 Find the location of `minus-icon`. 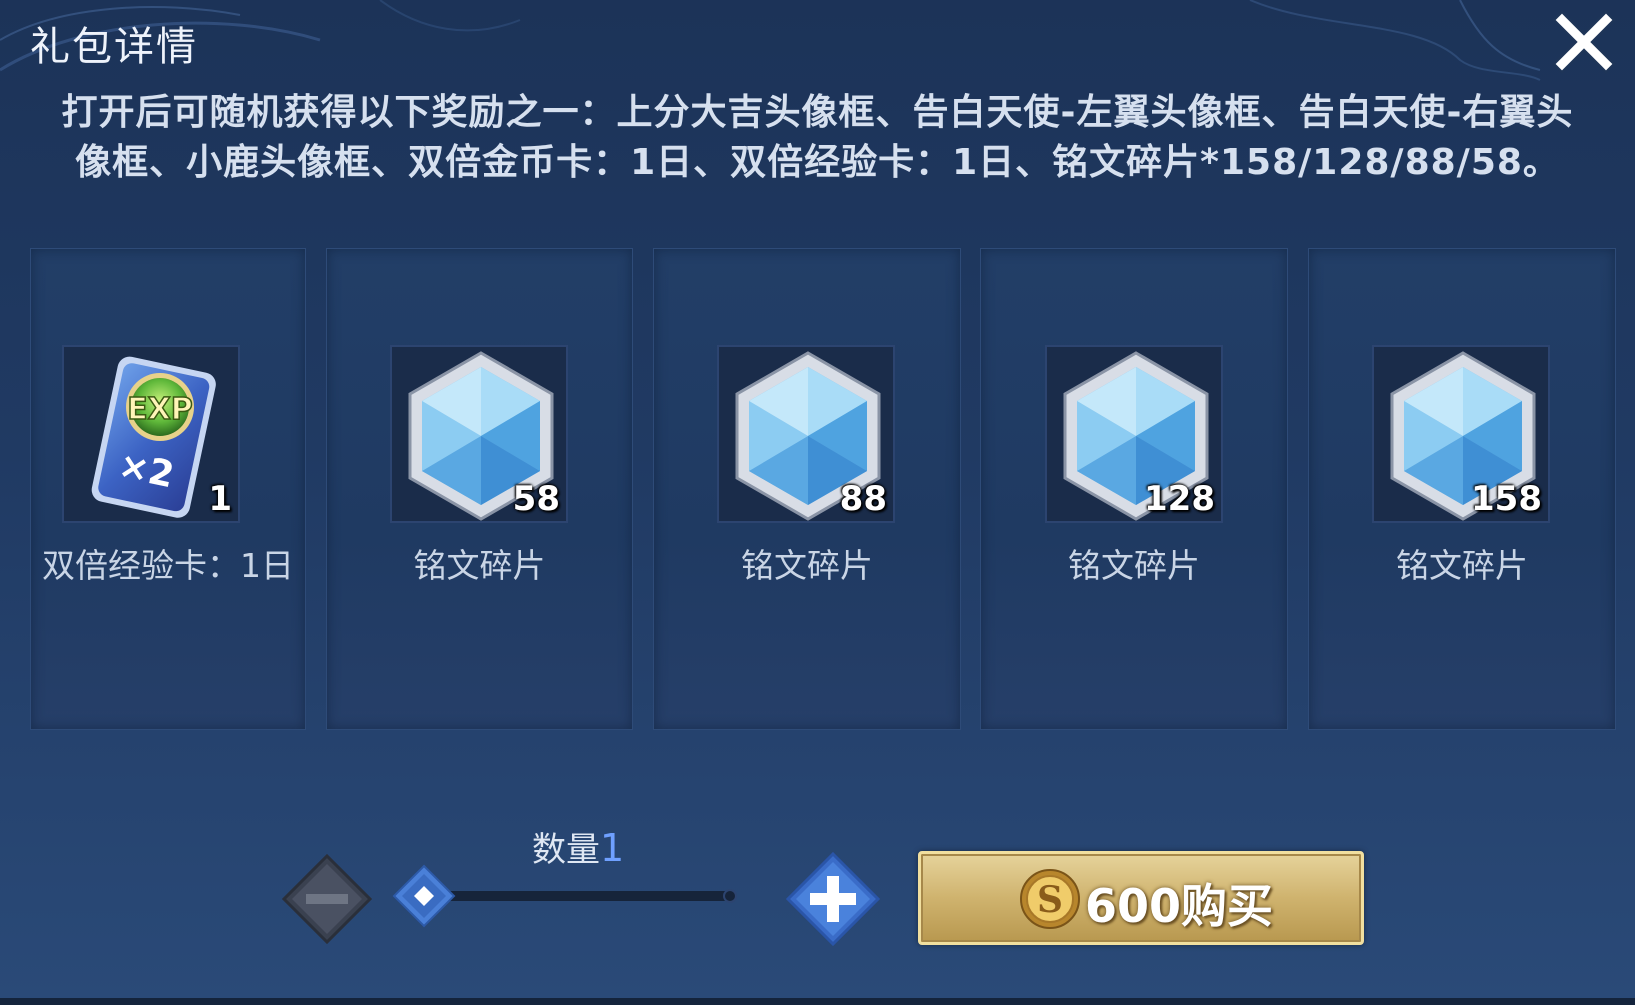

minus-icon is located at coordinates (327, 899).